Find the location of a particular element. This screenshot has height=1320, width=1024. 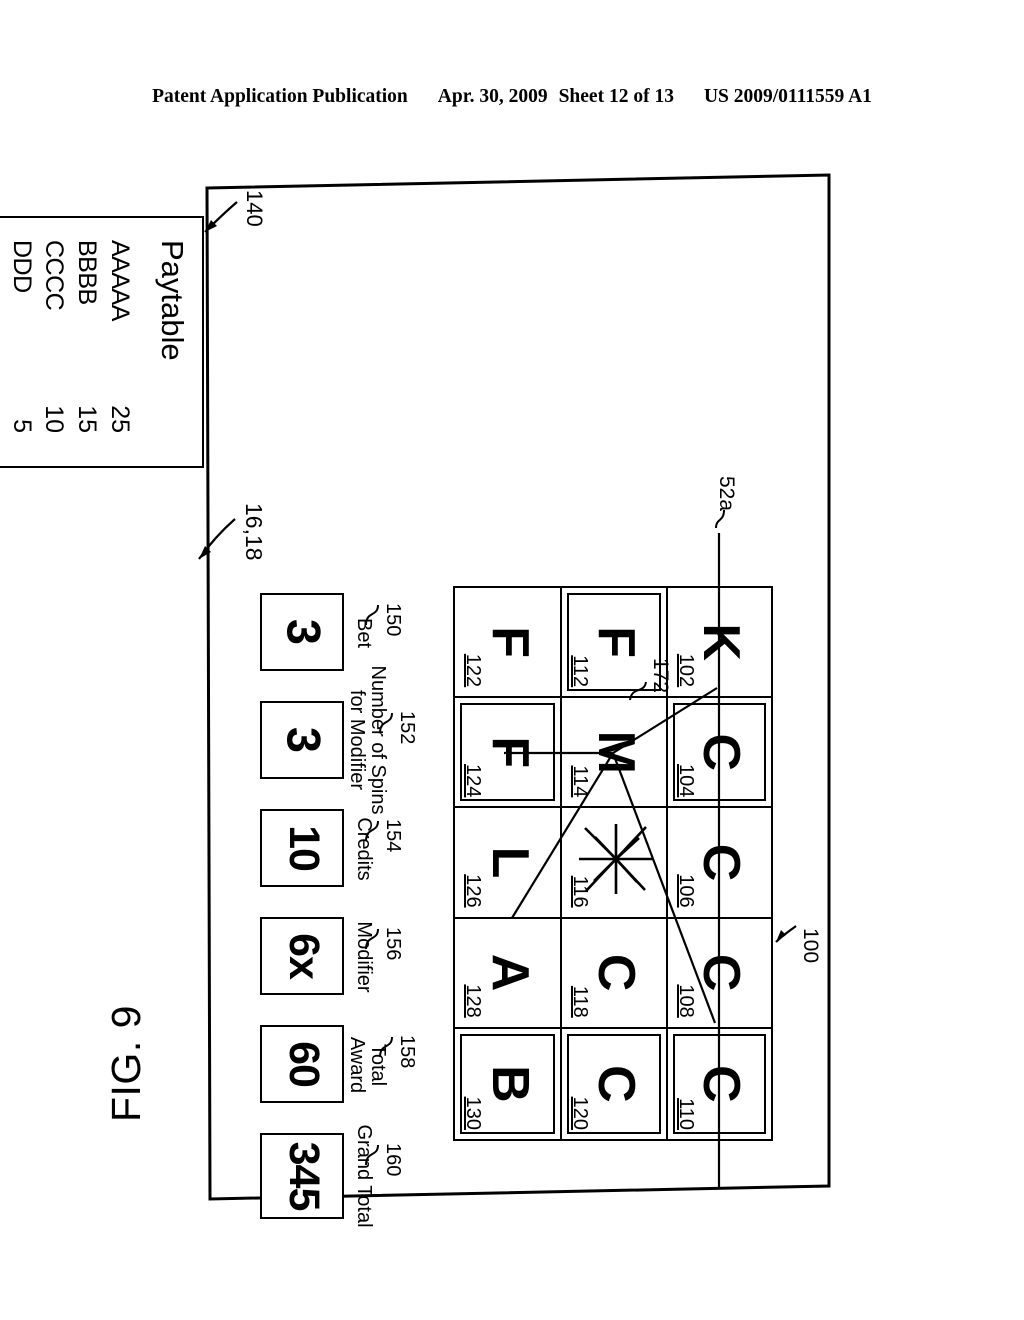

reel-cell-ref: 106 is located at coordinates (685, 891).